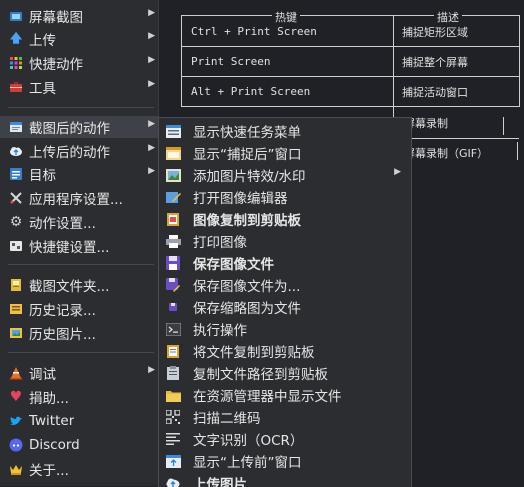 This screenshot has height=487, width=524. Describe the element at coordinates (79, 16) in the screenshot. I see `menu-item-screenshot: 屏幕截图 ▶` at that location.